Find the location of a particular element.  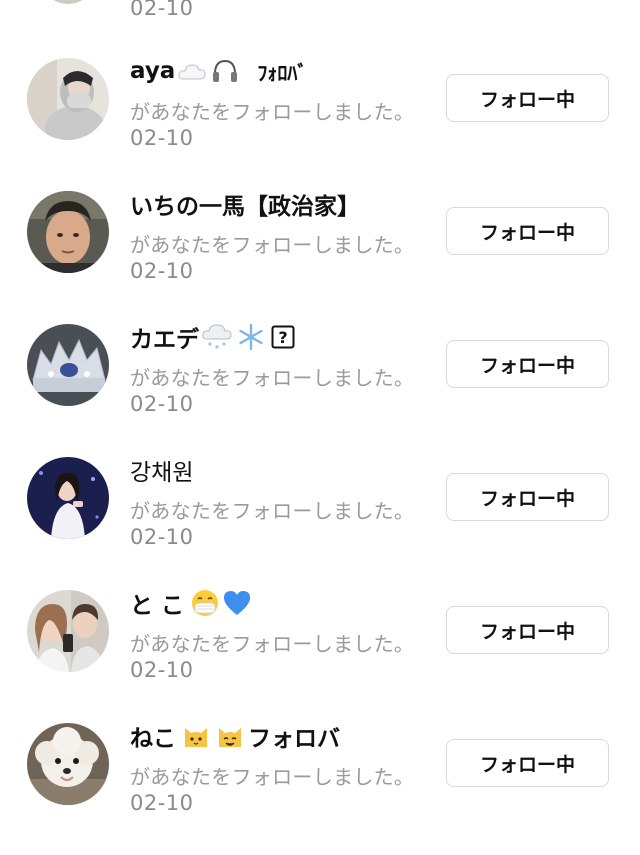

user-name-text: aya is located at coordinates (153, 71).